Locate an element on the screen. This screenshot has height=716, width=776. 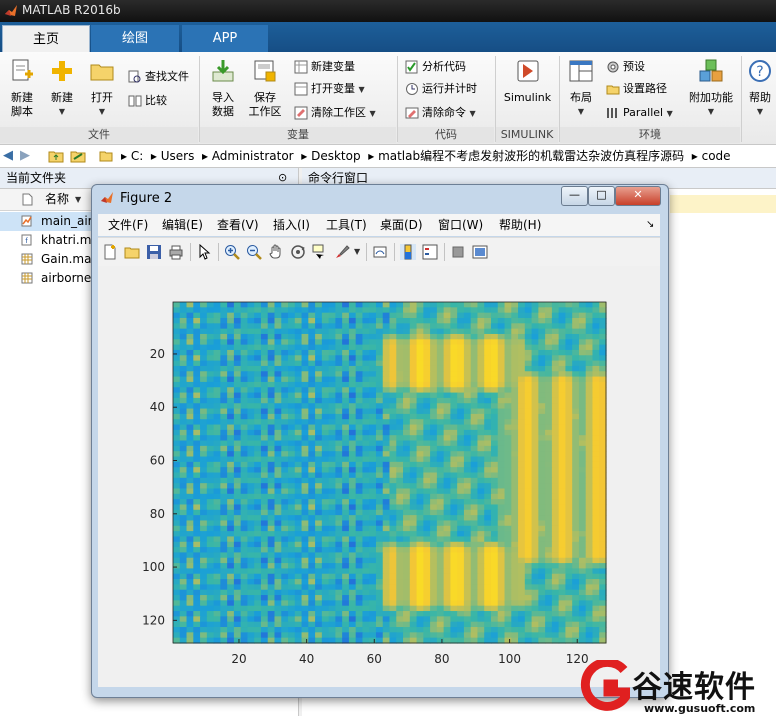
menu-insert: 插入(I) is located at coordinates (291, 225).